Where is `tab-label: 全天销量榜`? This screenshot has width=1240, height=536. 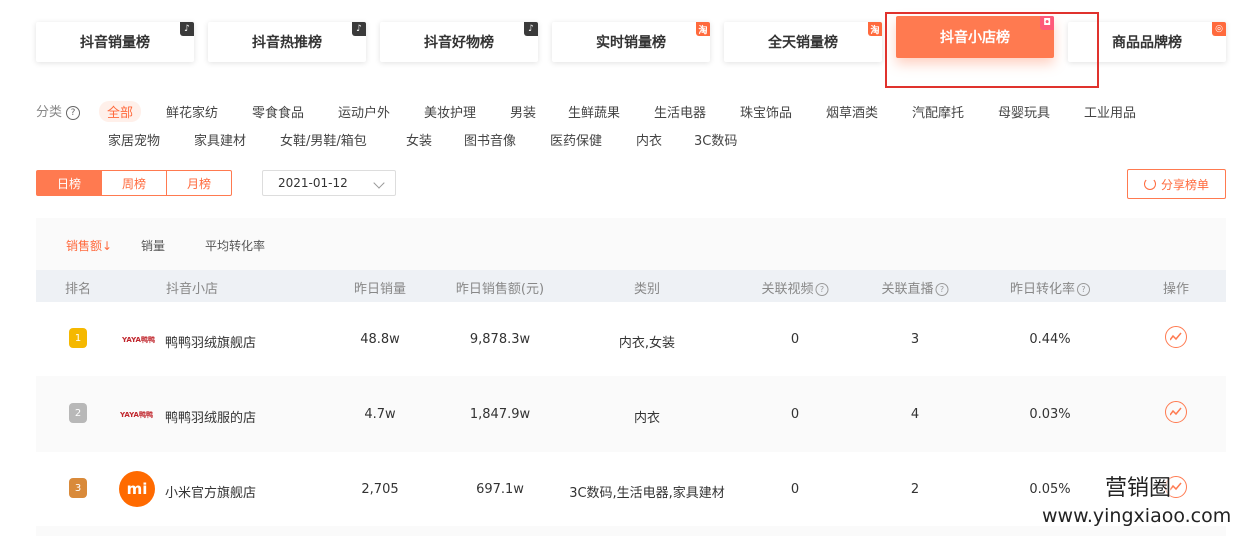 tab-label: 全天销量榜 is located at coordinates (803, 43).